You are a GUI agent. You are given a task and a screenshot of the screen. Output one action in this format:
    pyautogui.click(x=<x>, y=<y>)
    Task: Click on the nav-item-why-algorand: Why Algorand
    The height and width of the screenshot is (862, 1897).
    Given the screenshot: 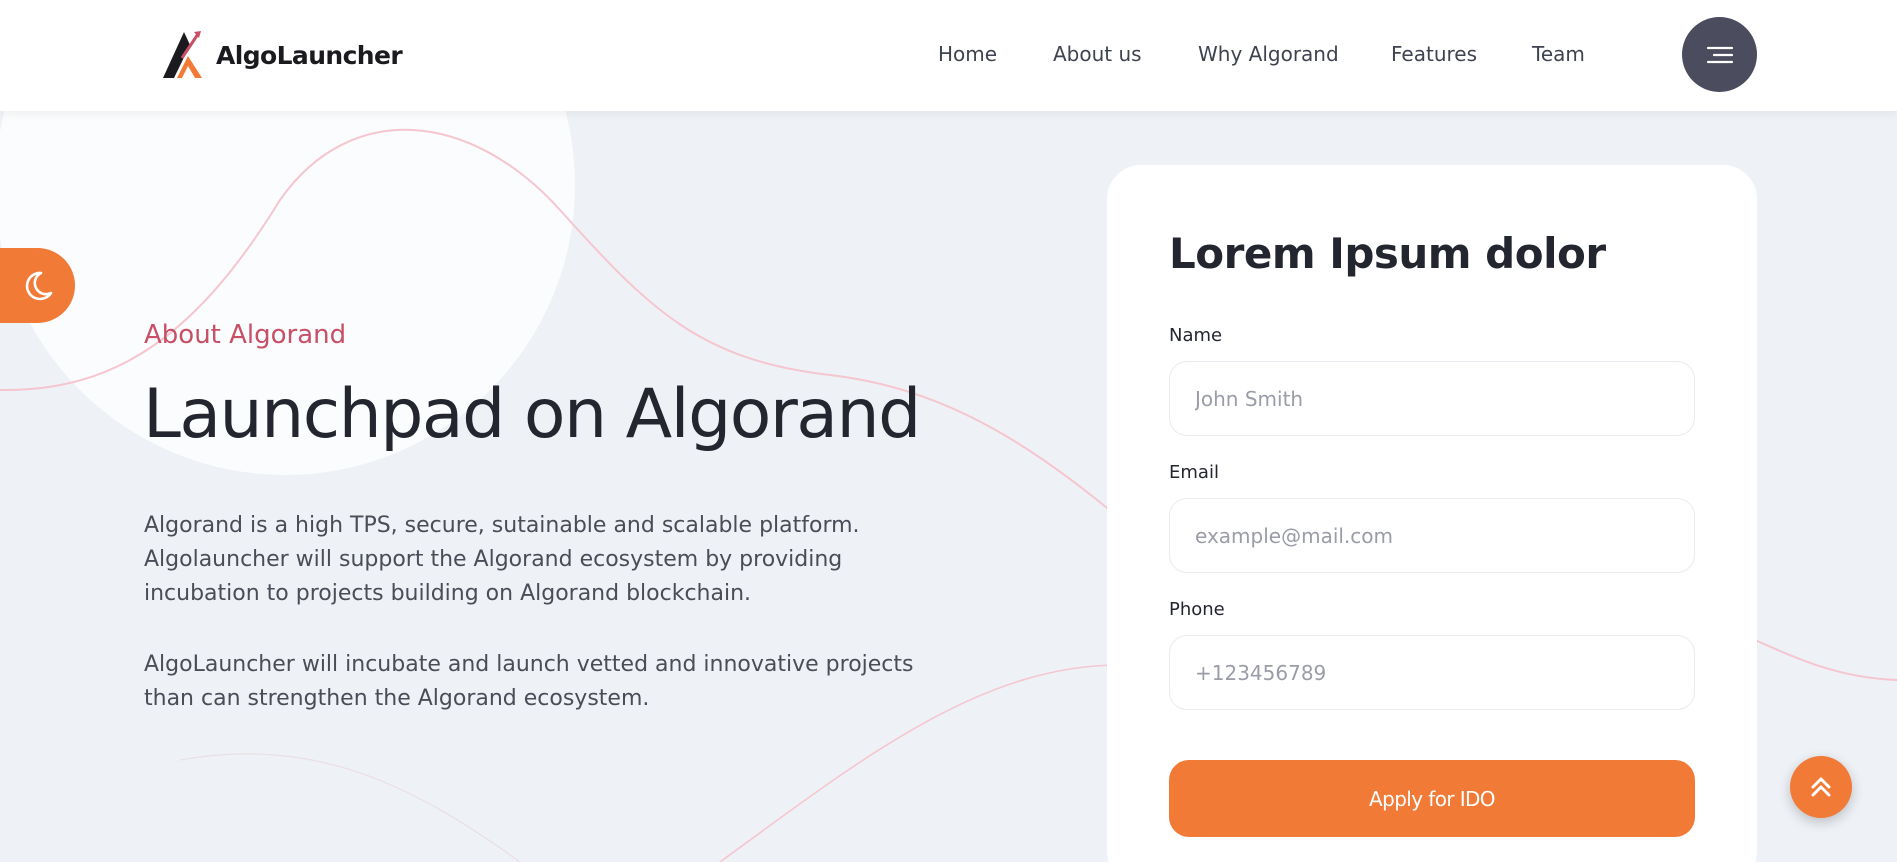 What is the action you would take?
    pyautogui.click(x=1268, y=54)
    